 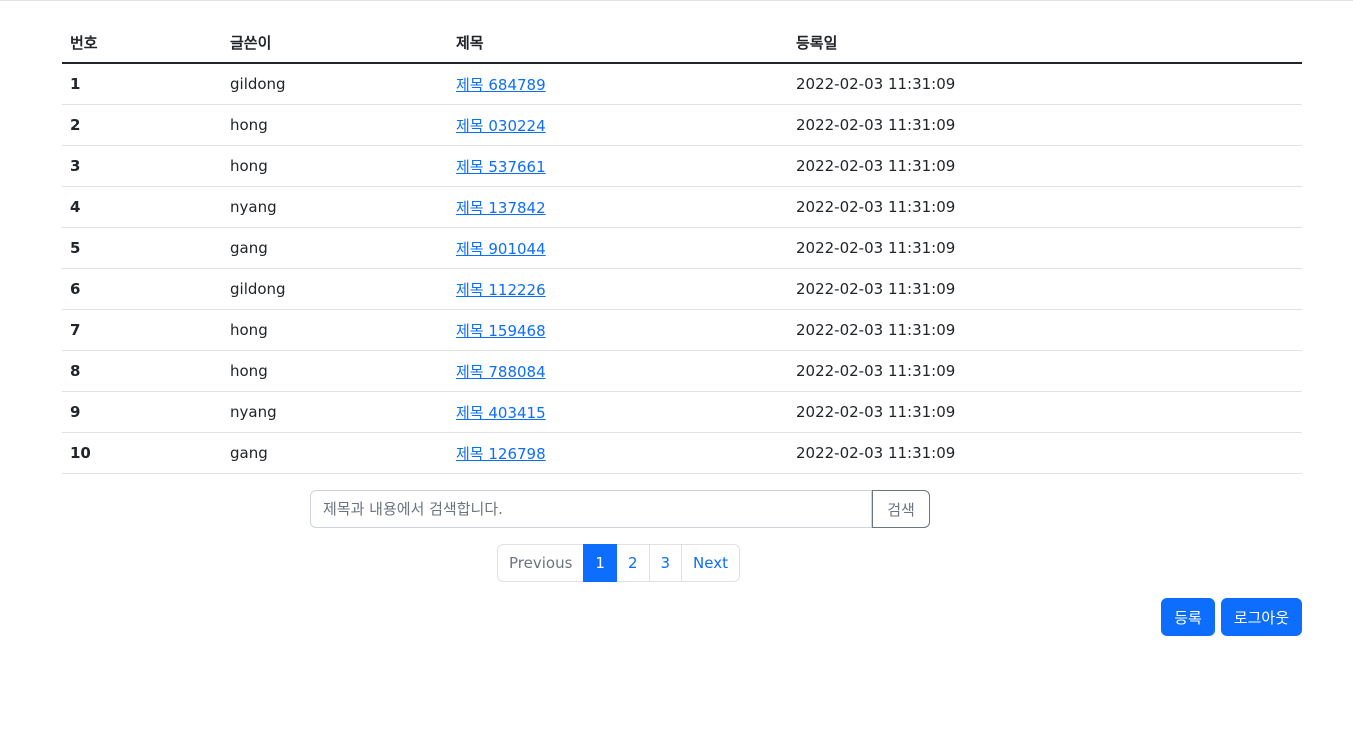 What do you see at coordinates (142, 371) in the screenshot?
I see `post-number: 8` at bounding box center [142, 371].